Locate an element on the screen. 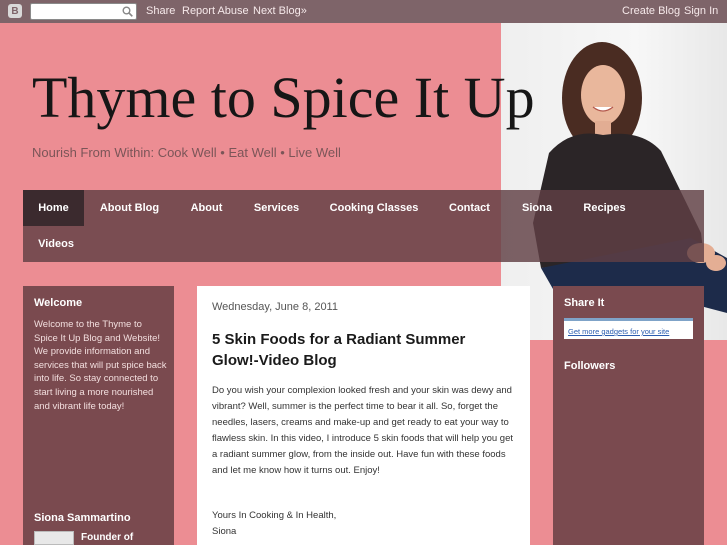 This screenshot has width=727, height=545. profile-widget-title: Siona Sammartino is located at coordinates (82, 518).